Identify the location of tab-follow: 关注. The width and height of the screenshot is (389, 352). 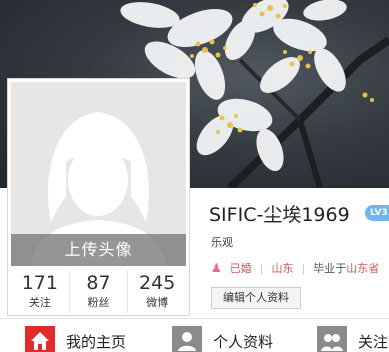
(340, 335).